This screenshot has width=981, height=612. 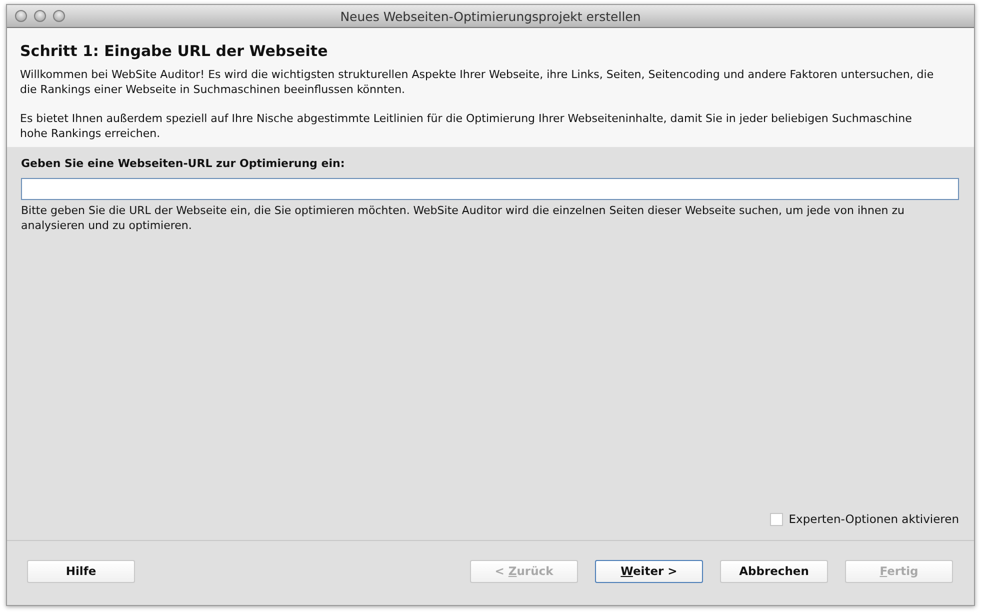 What do you see at coordinates (466, 126) in the screenshot?
I see `intro-paragraph: Es bietet Ihnen außerdem speziell auf Ihre Nische abgestimmte Leitlinien für die Optimierung Ihrer Webseiteninhalte, damit Sie in jeder beliebigen Suchmaschine hohe Rankings erreichen.` at bounding box center [466, 126].